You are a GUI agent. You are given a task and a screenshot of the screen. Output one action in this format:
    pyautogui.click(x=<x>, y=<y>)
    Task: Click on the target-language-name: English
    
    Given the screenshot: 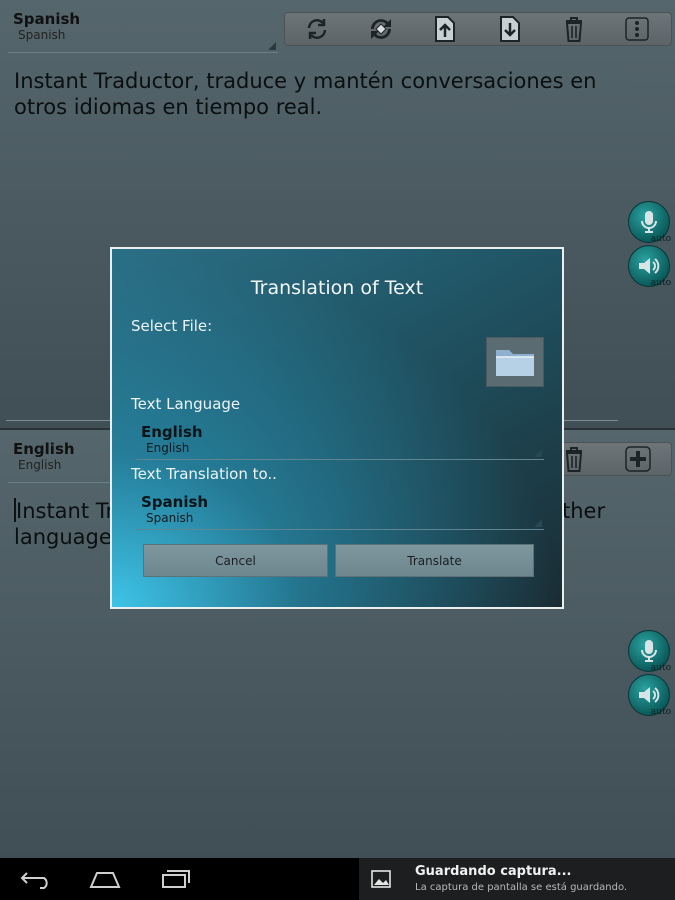 What is the action you would take?
    pyautogui.click(x=44, y=449)
    